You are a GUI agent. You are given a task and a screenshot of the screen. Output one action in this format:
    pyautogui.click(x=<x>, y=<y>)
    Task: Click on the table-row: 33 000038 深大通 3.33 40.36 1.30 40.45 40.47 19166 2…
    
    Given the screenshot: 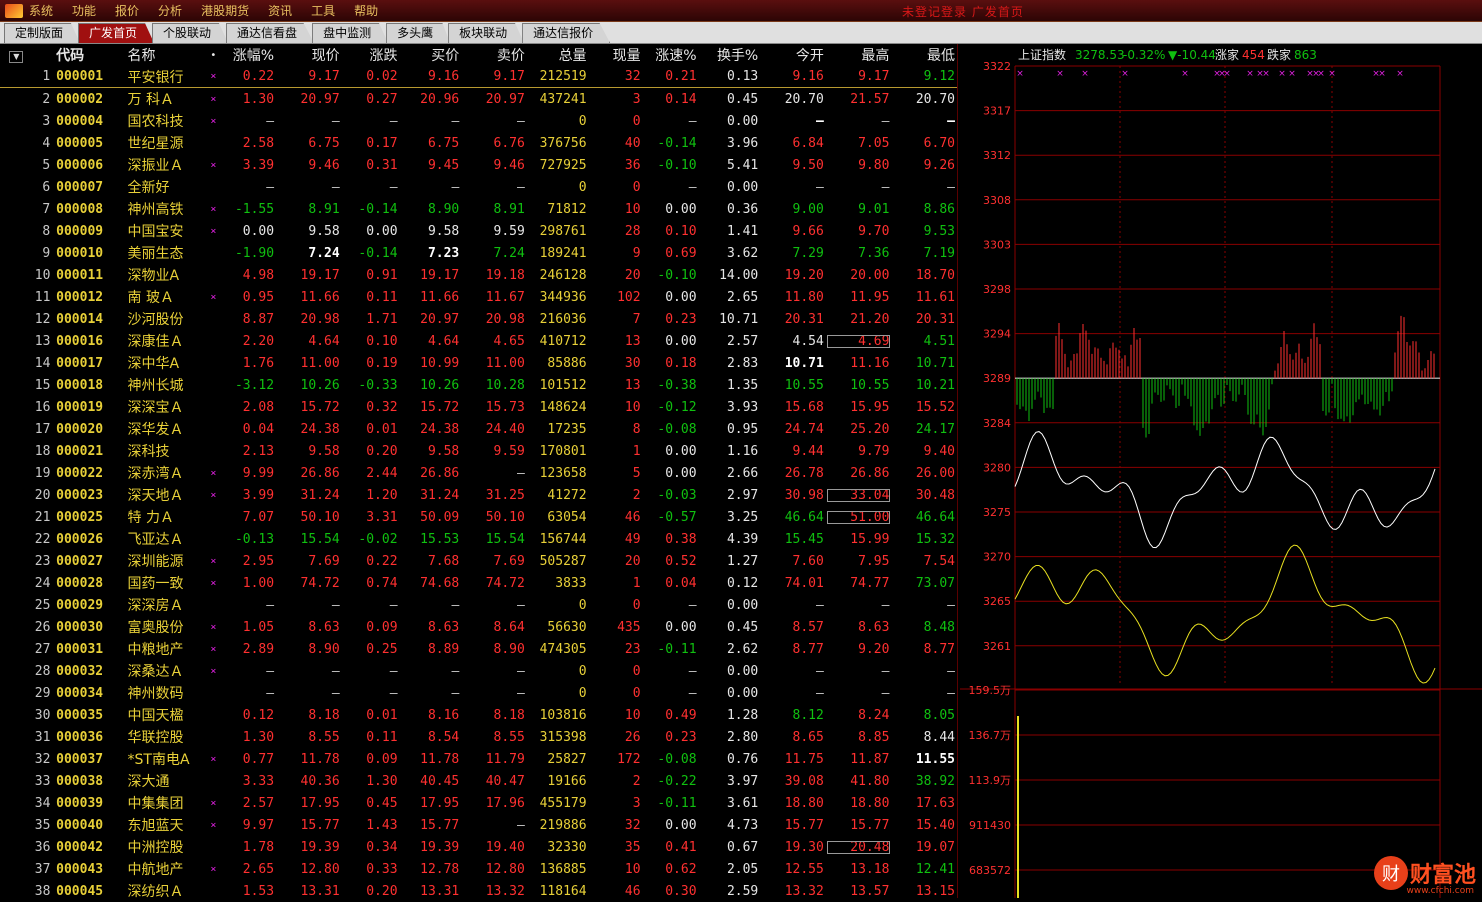 What is the action you would take?
    pyautogui.click(x=478, y=781)
    